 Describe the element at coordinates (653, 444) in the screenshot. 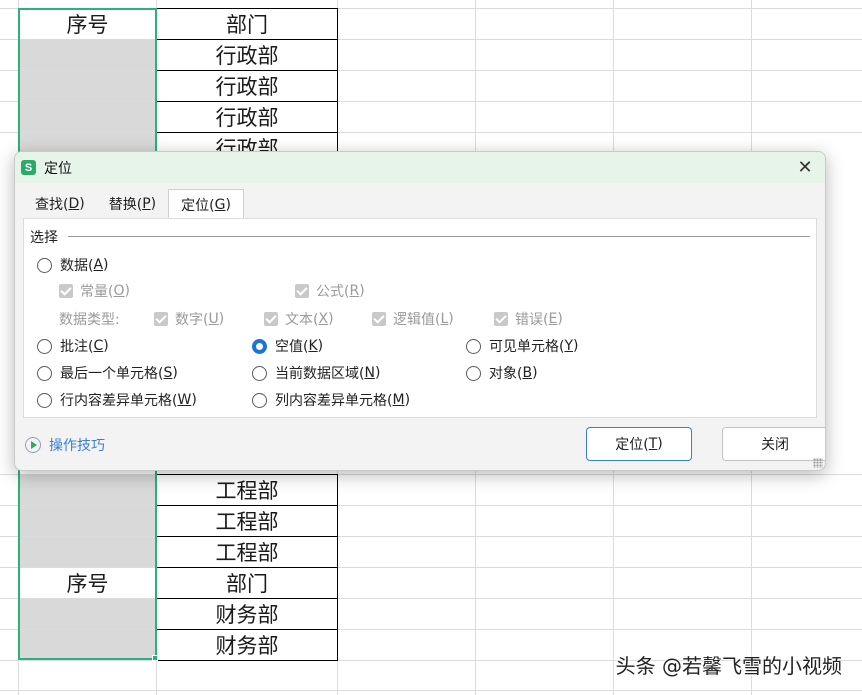

I see `button-hotkey: T` at that location.